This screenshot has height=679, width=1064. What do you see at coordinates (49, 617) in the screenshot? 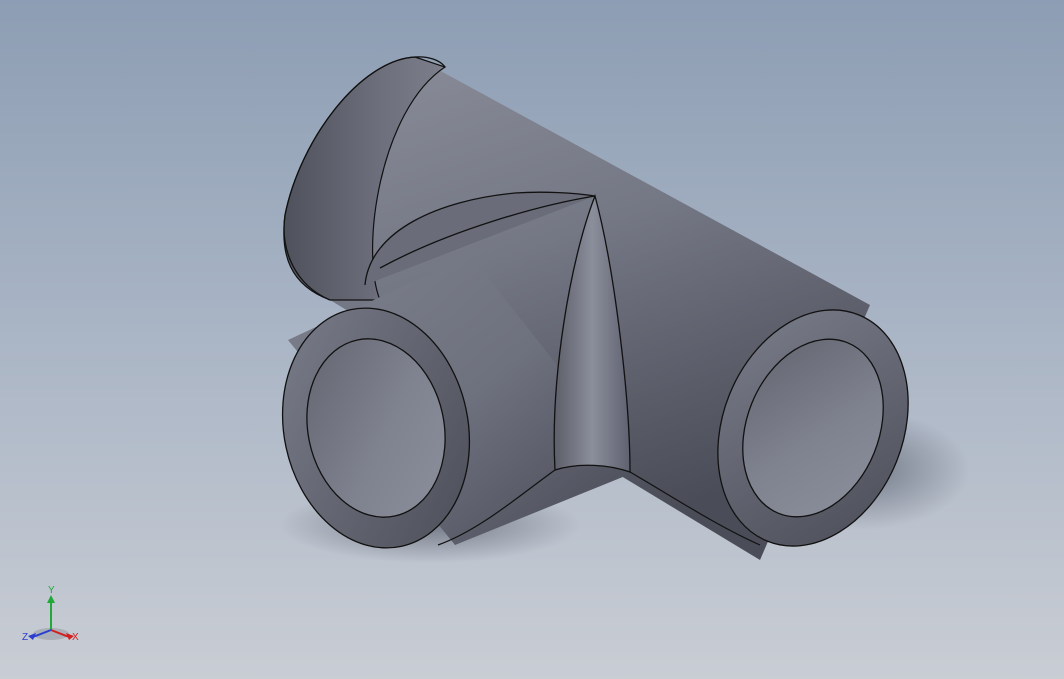
I see `reference-triad: Y X Z` at bounding box center [49, 617].